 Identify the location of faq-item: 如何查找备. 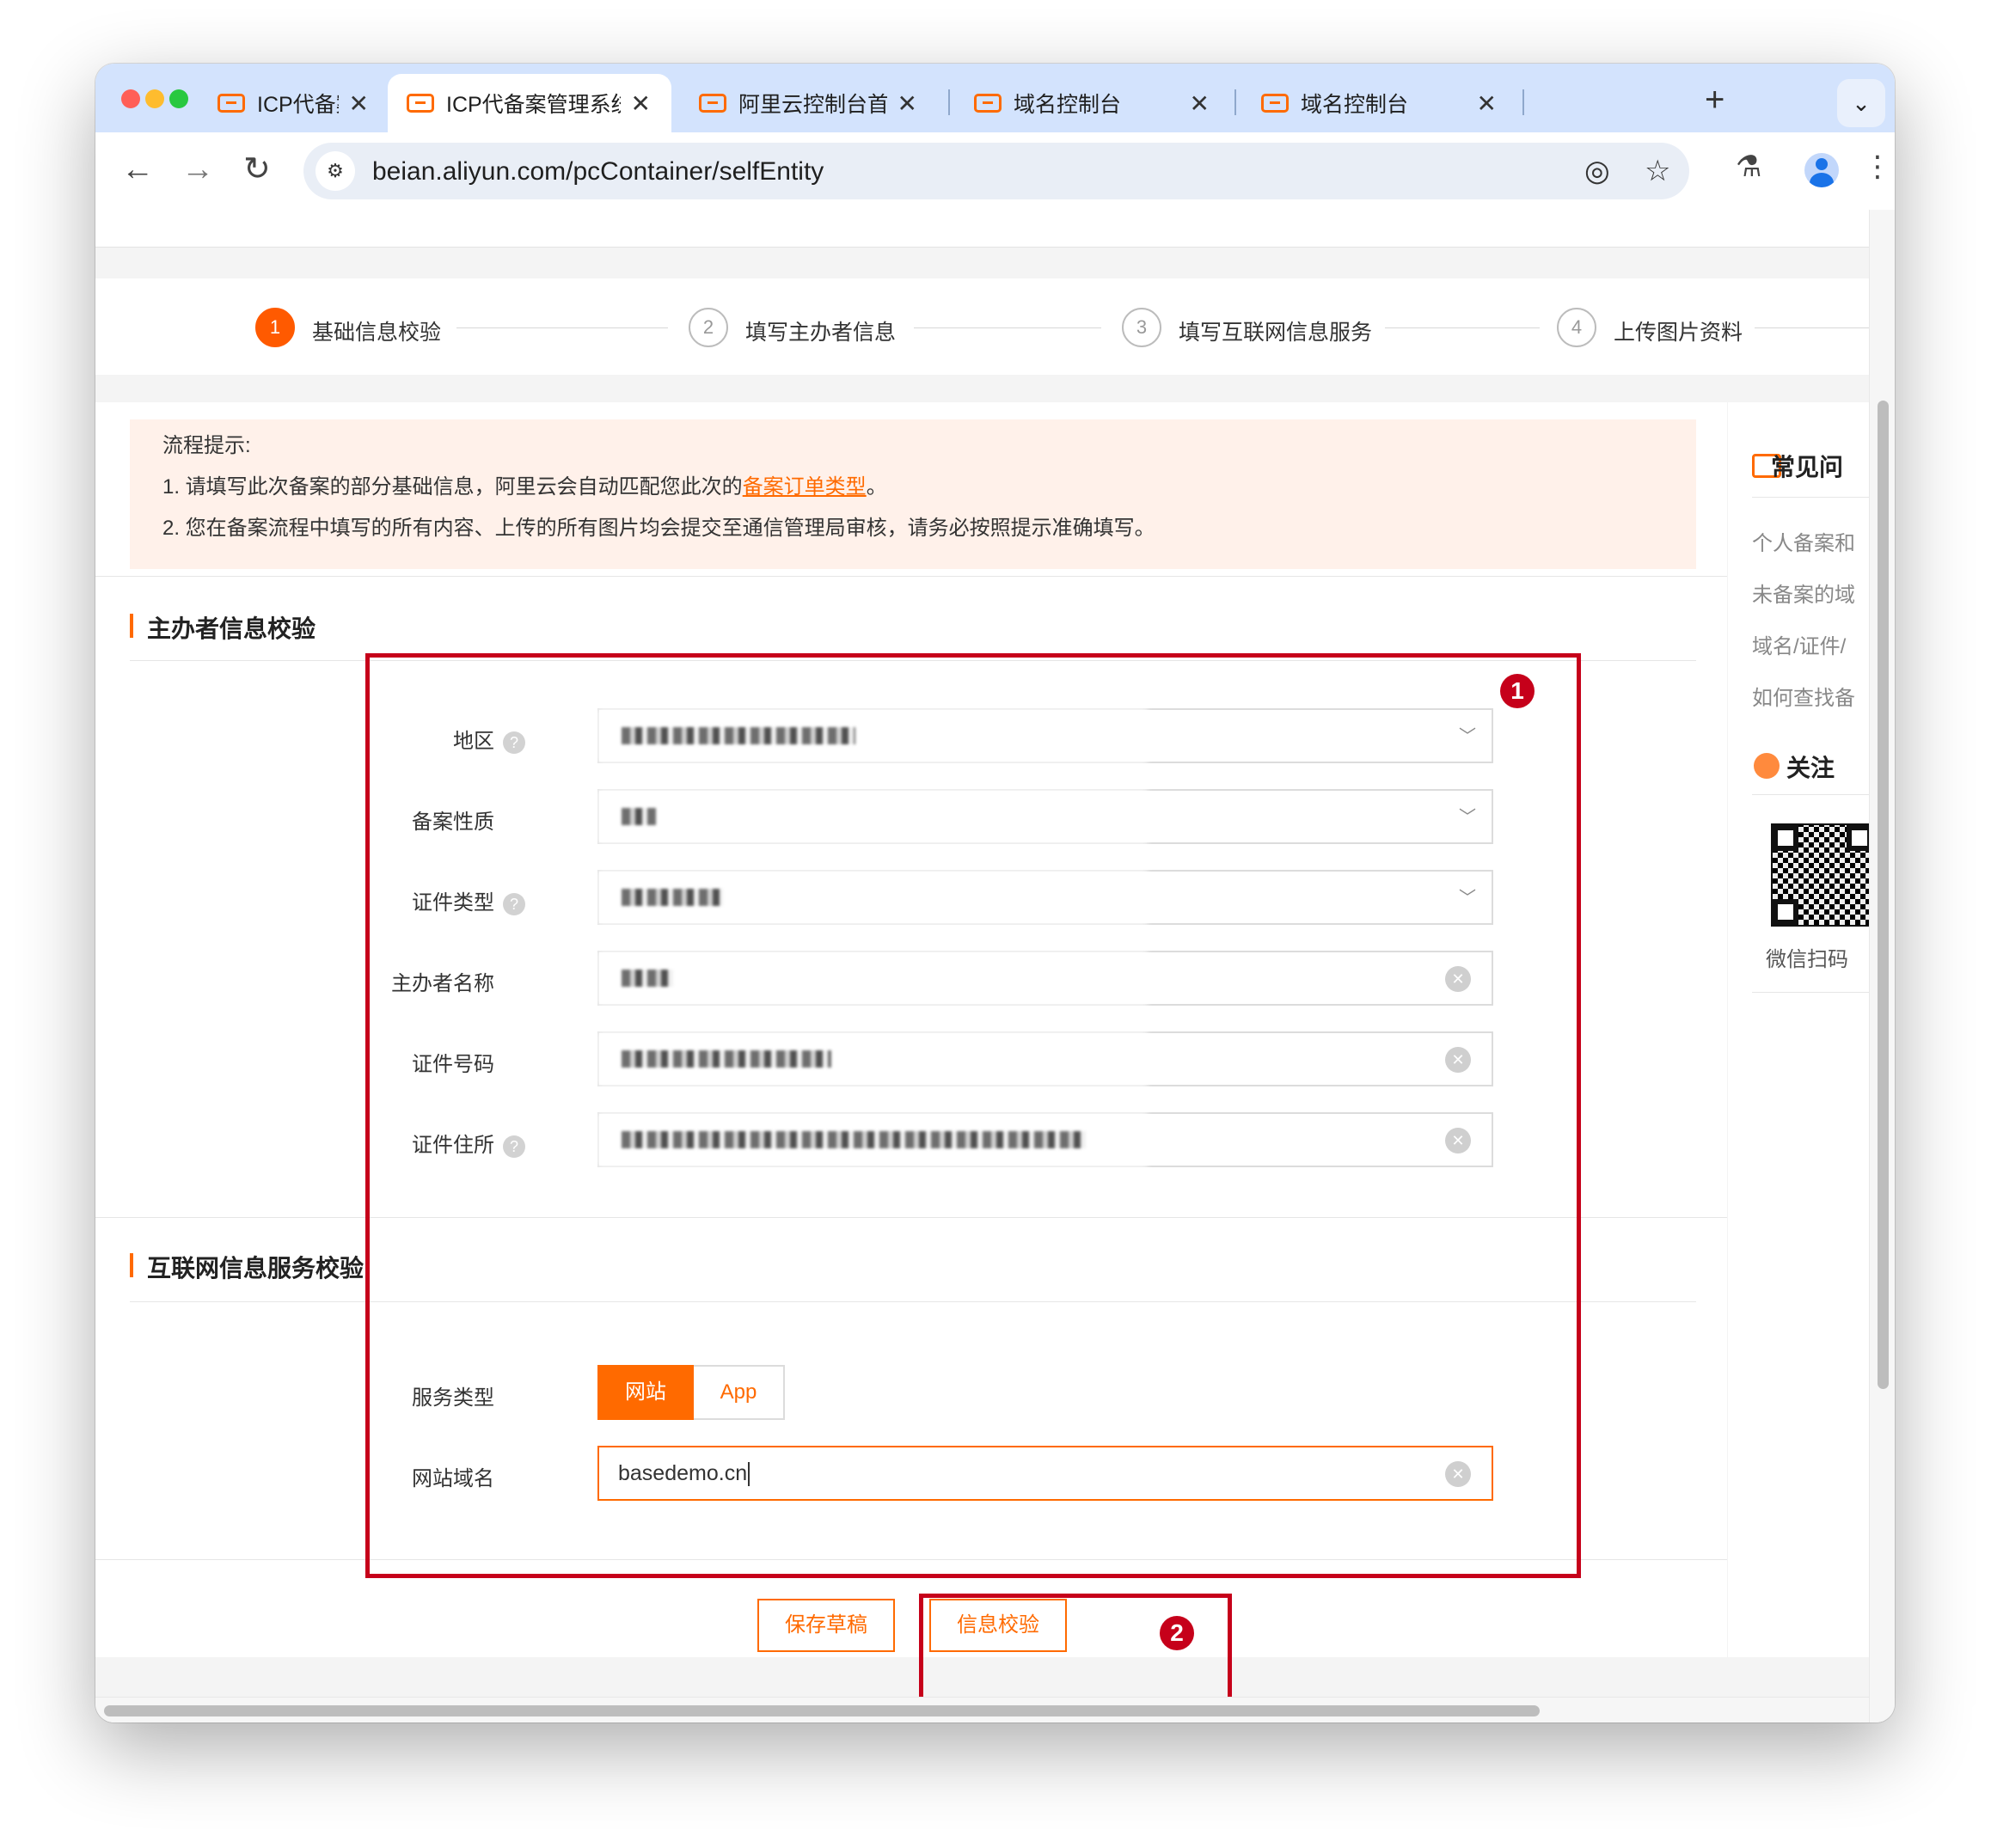
(1804, 696).